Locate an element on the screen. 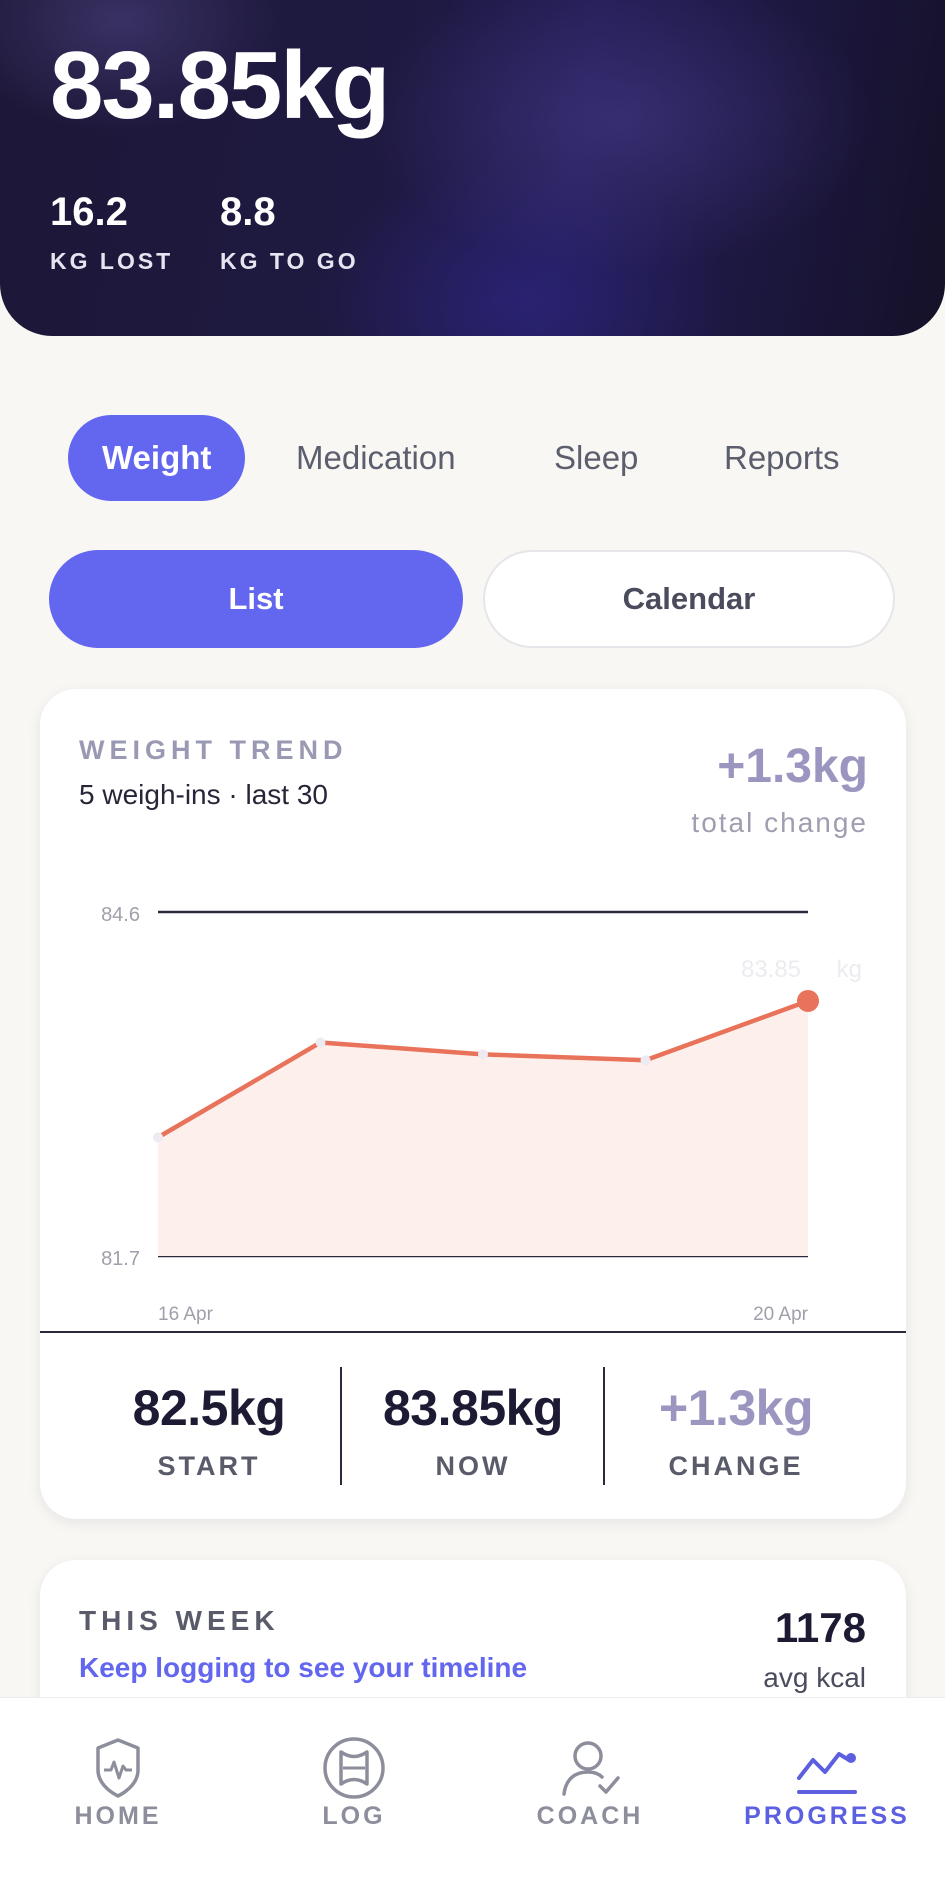  avg-kcal-label: avg kcal is located at coordinates (814, 1677).